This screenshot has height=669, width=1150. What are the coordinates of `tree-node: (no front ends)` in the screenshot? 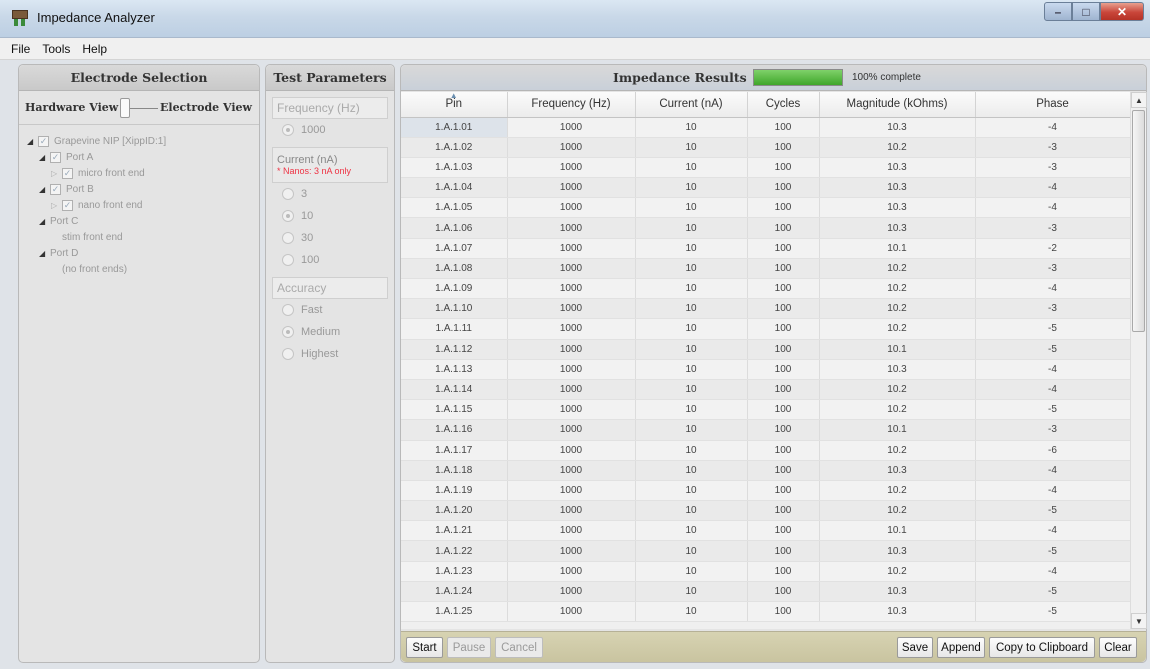 It's located at (143, 269).